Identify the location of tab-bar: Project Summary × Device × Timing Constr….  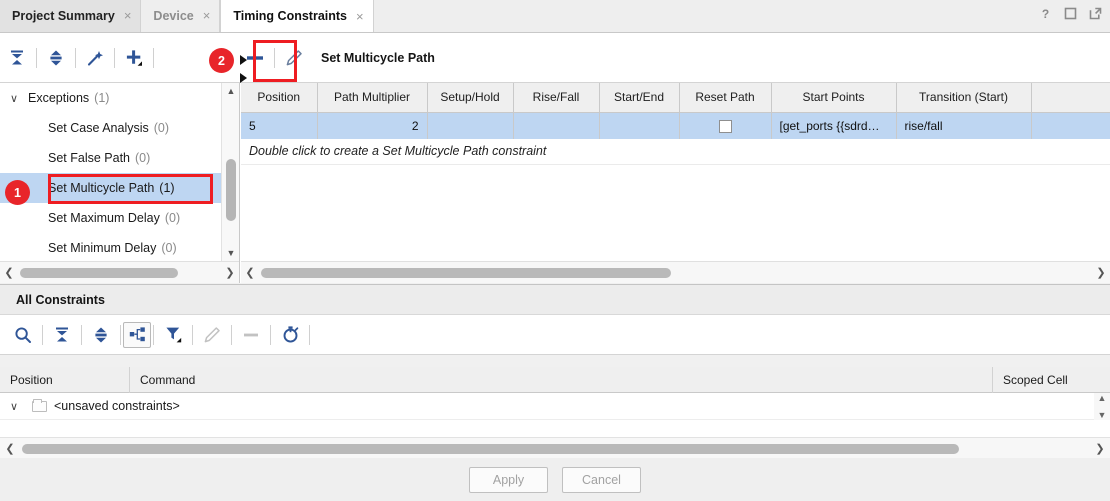
(555, 16).